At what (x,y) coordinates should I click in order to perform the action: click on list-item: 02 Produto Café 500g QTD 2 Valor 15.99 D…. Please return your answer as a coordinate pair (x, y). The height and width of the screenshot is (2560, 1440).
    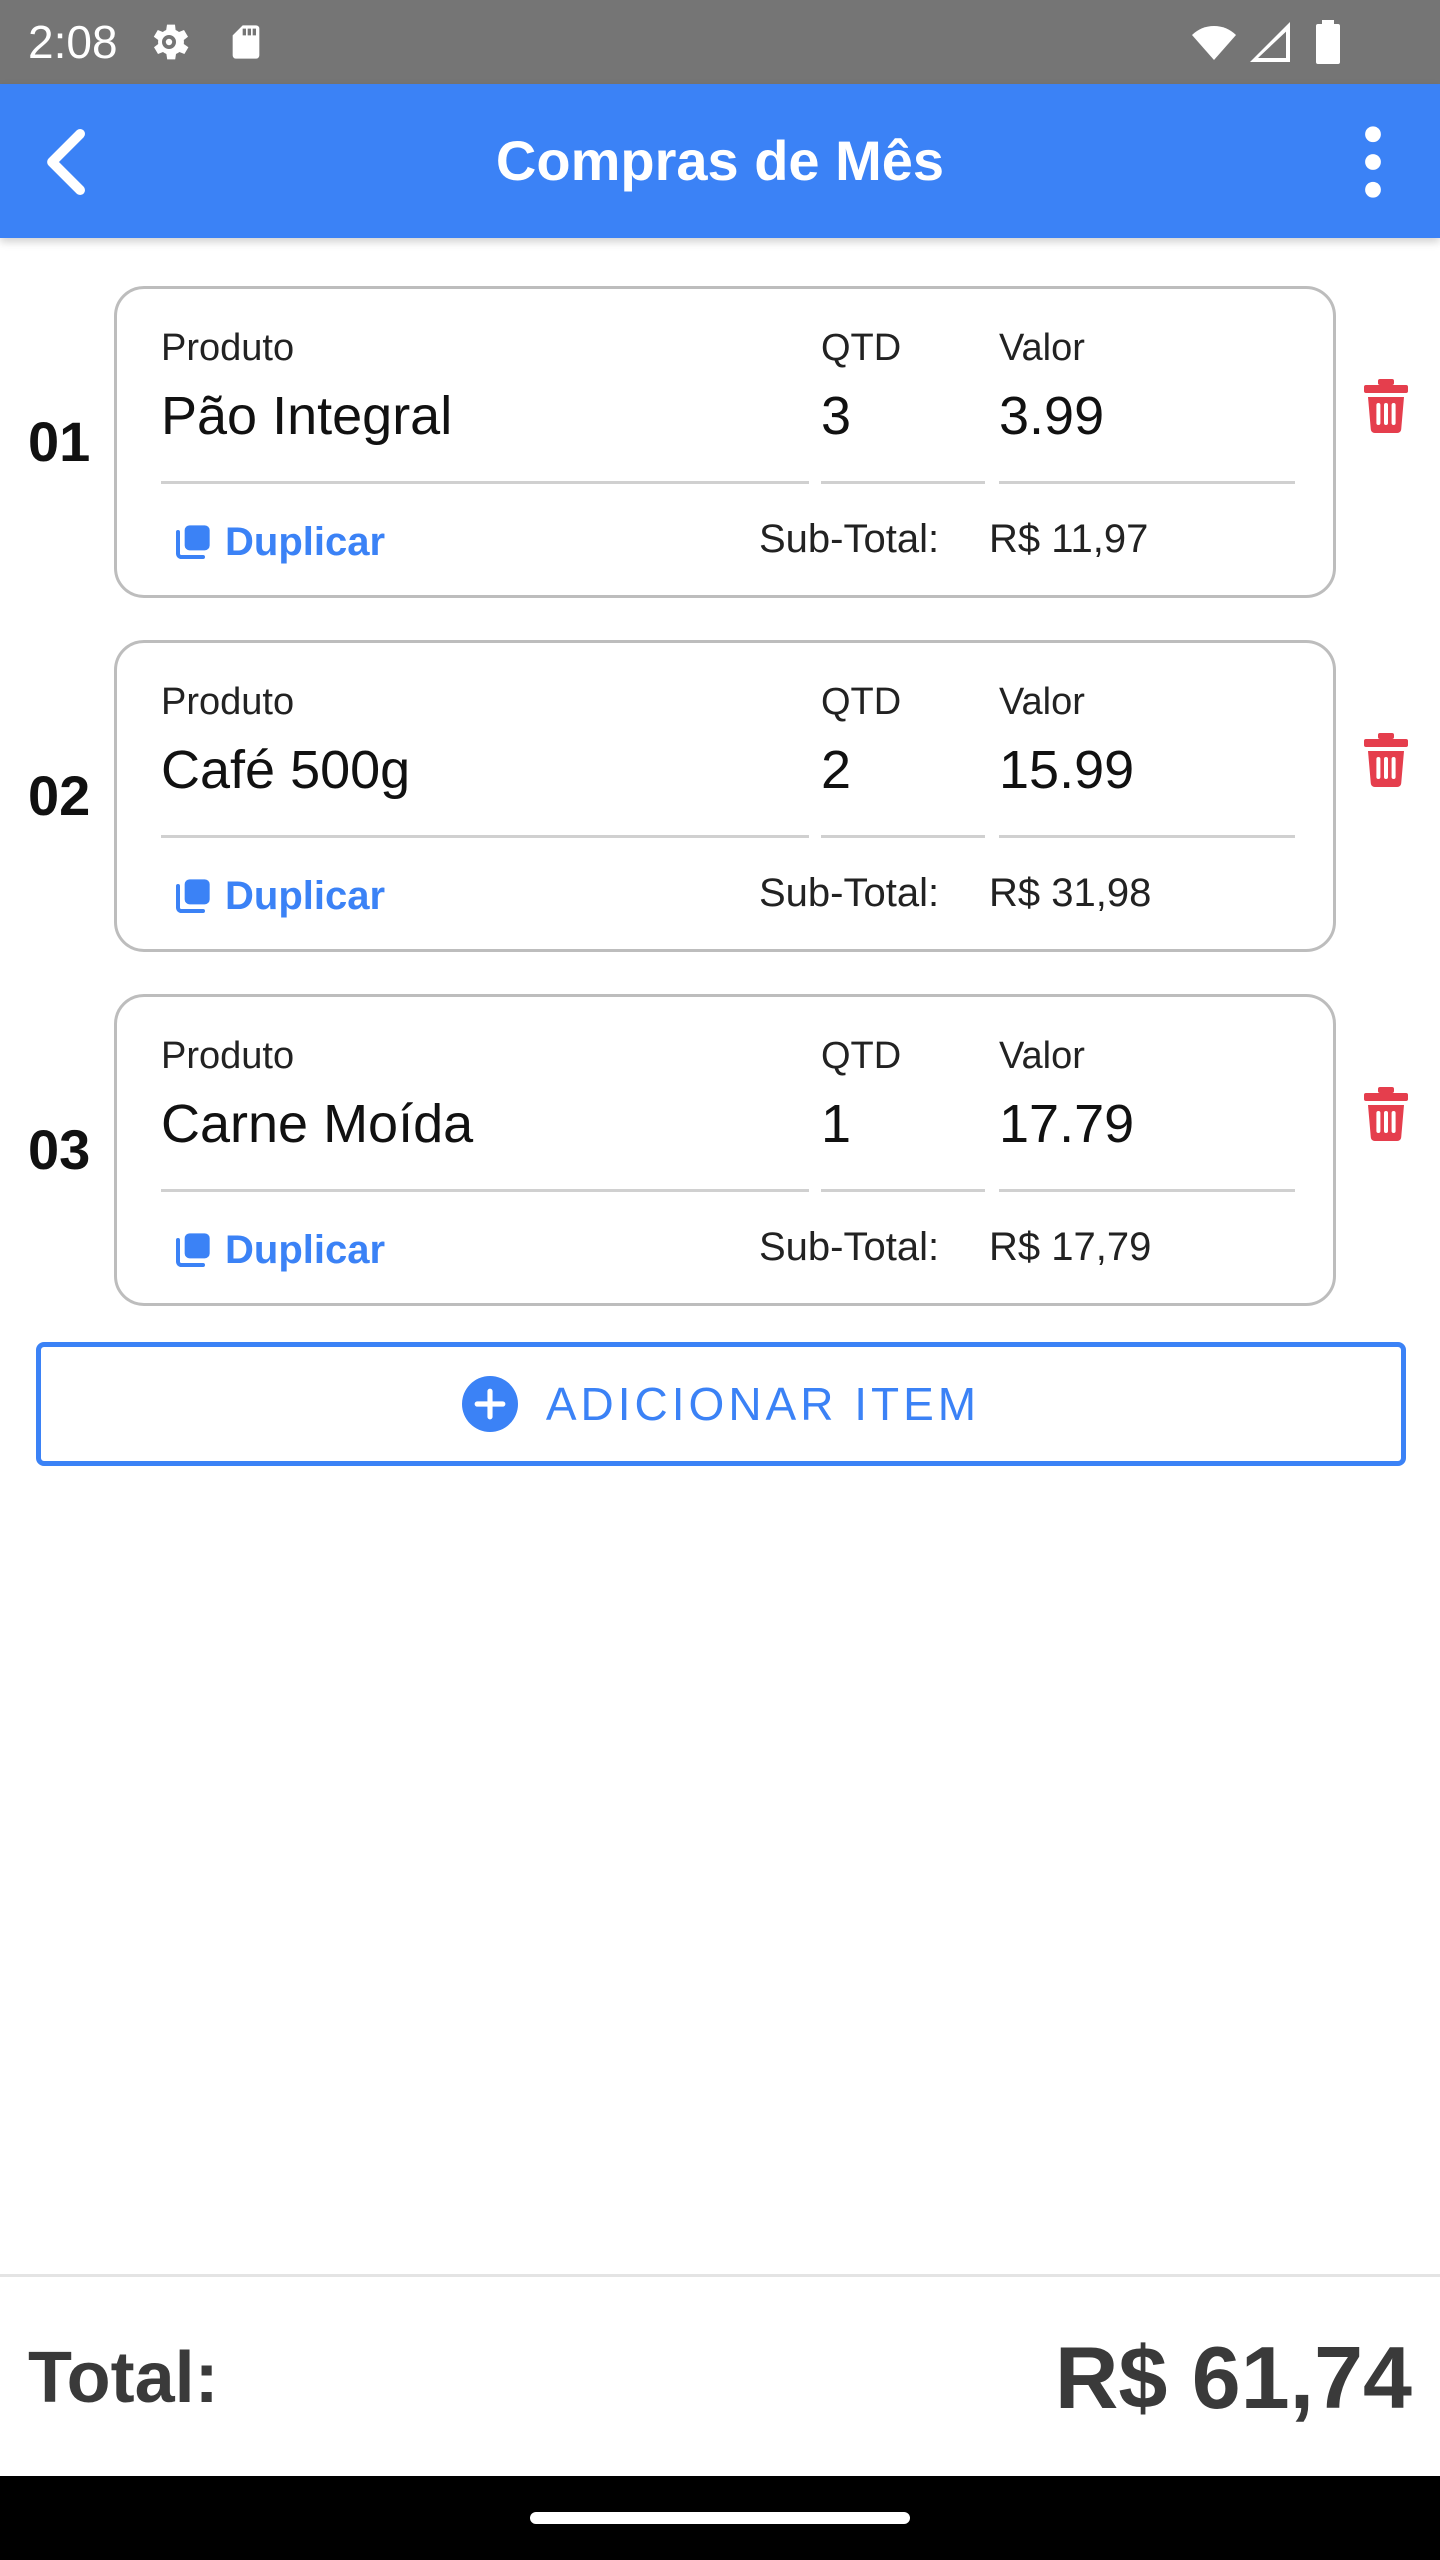
    Looking at the image, I should click on (720, 796).